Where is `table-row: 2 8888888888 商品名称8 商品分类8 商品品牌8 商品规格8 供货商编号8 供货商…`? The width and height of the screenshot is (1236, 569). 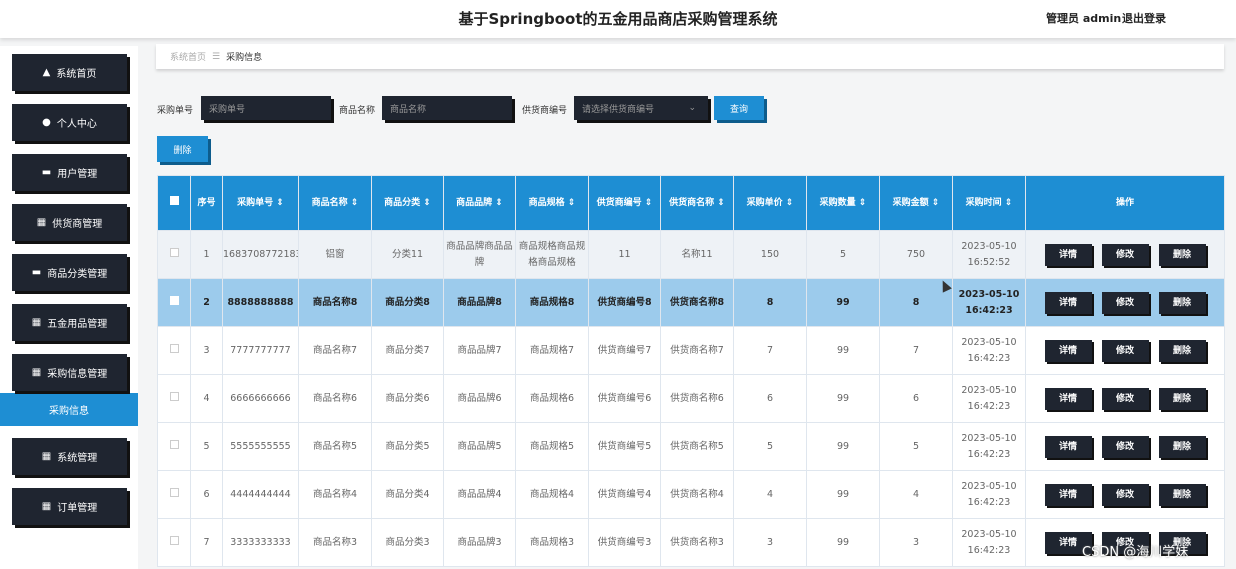
table-row: 2 8888888888 商品名称8 商品分类8 商品品牌8 商品规格8 供货商编号8 供货商… is located at coordinates (691, 302).